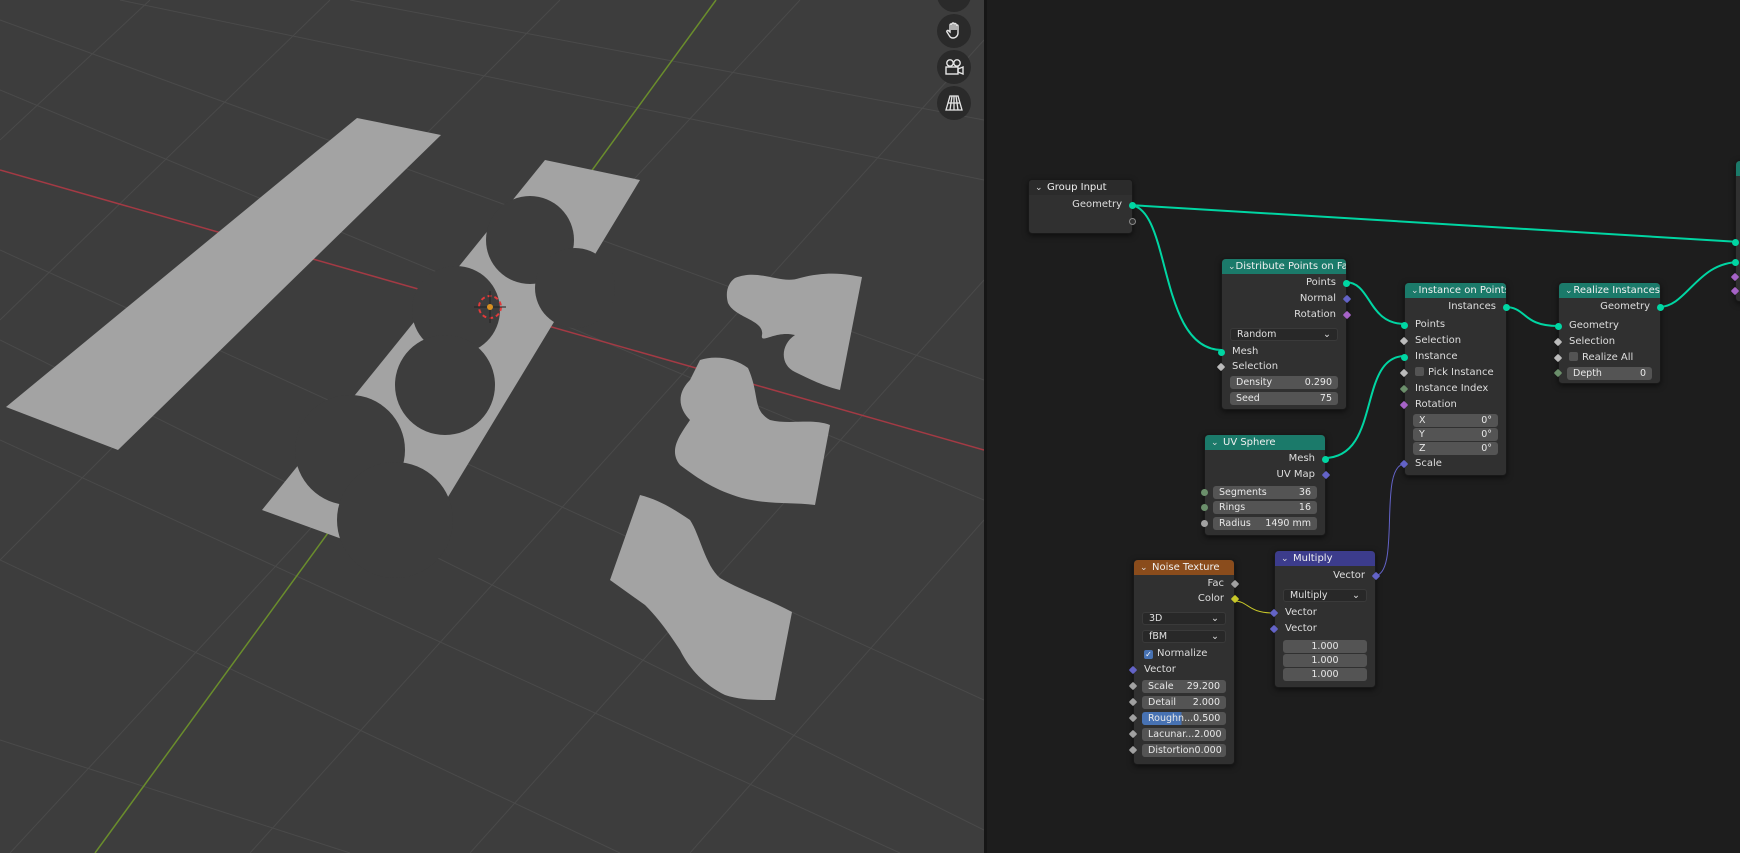  Describe the element at coordinates (1184, 734) in the screenshot. I see `lacunarity-field: Lacunar... 2.000` at that location.